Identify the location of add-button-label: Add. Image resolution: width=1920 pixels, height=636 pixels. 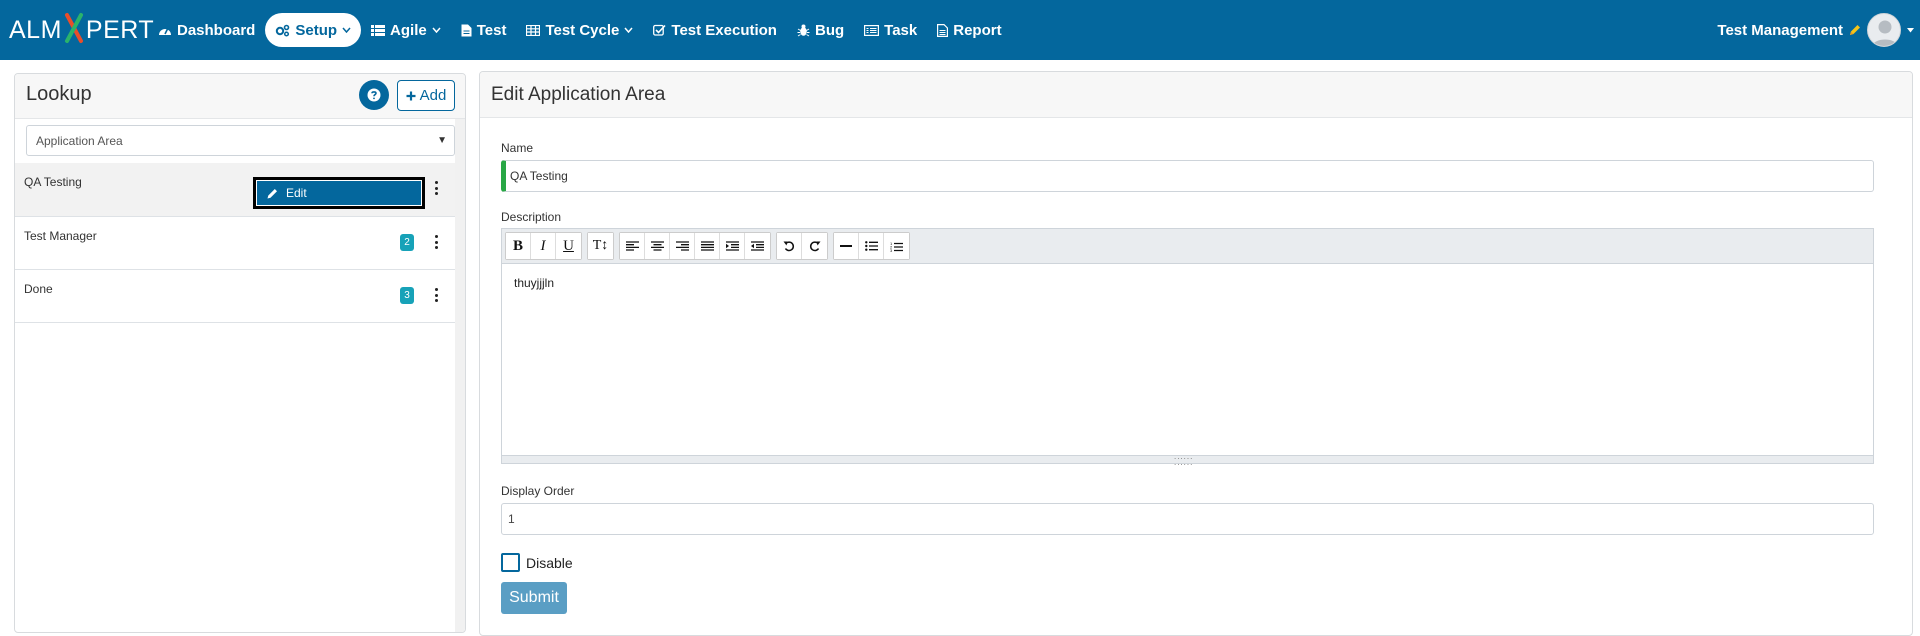
(433, 95).